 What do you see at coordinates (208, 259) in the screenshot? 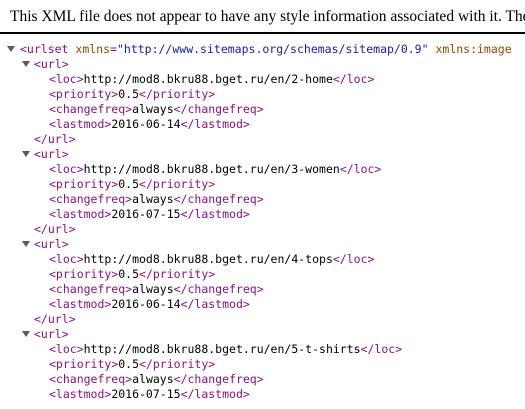
I see `loc-value: http://mod8.bkru88.bget.ru/en/4-tops` at bounding box center [208, 259].